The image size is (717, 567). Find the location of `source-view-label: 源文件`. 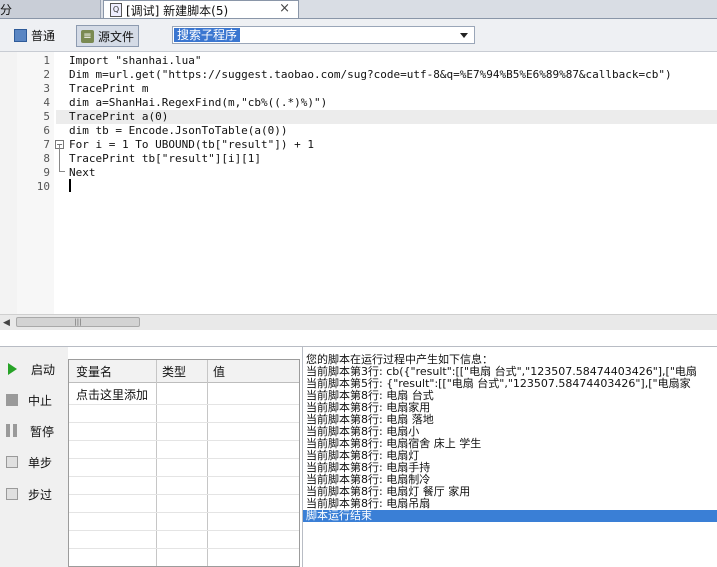

source-view-label: 源文件 is located at coordinates (116, 36).